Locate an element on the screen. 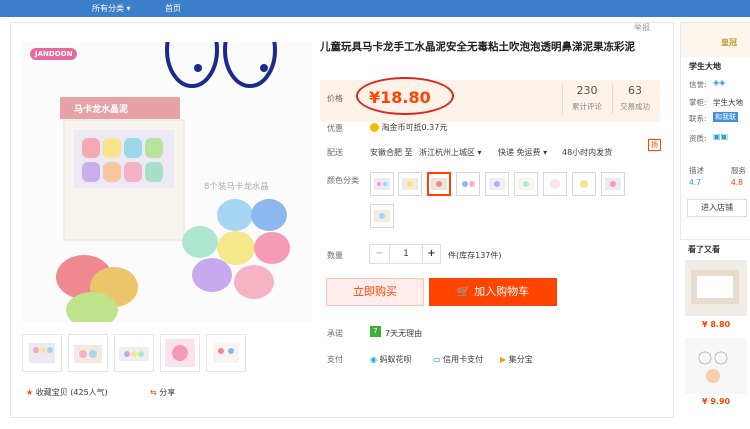  seller-name: 学生大地 is located at coordinates (728, 102).